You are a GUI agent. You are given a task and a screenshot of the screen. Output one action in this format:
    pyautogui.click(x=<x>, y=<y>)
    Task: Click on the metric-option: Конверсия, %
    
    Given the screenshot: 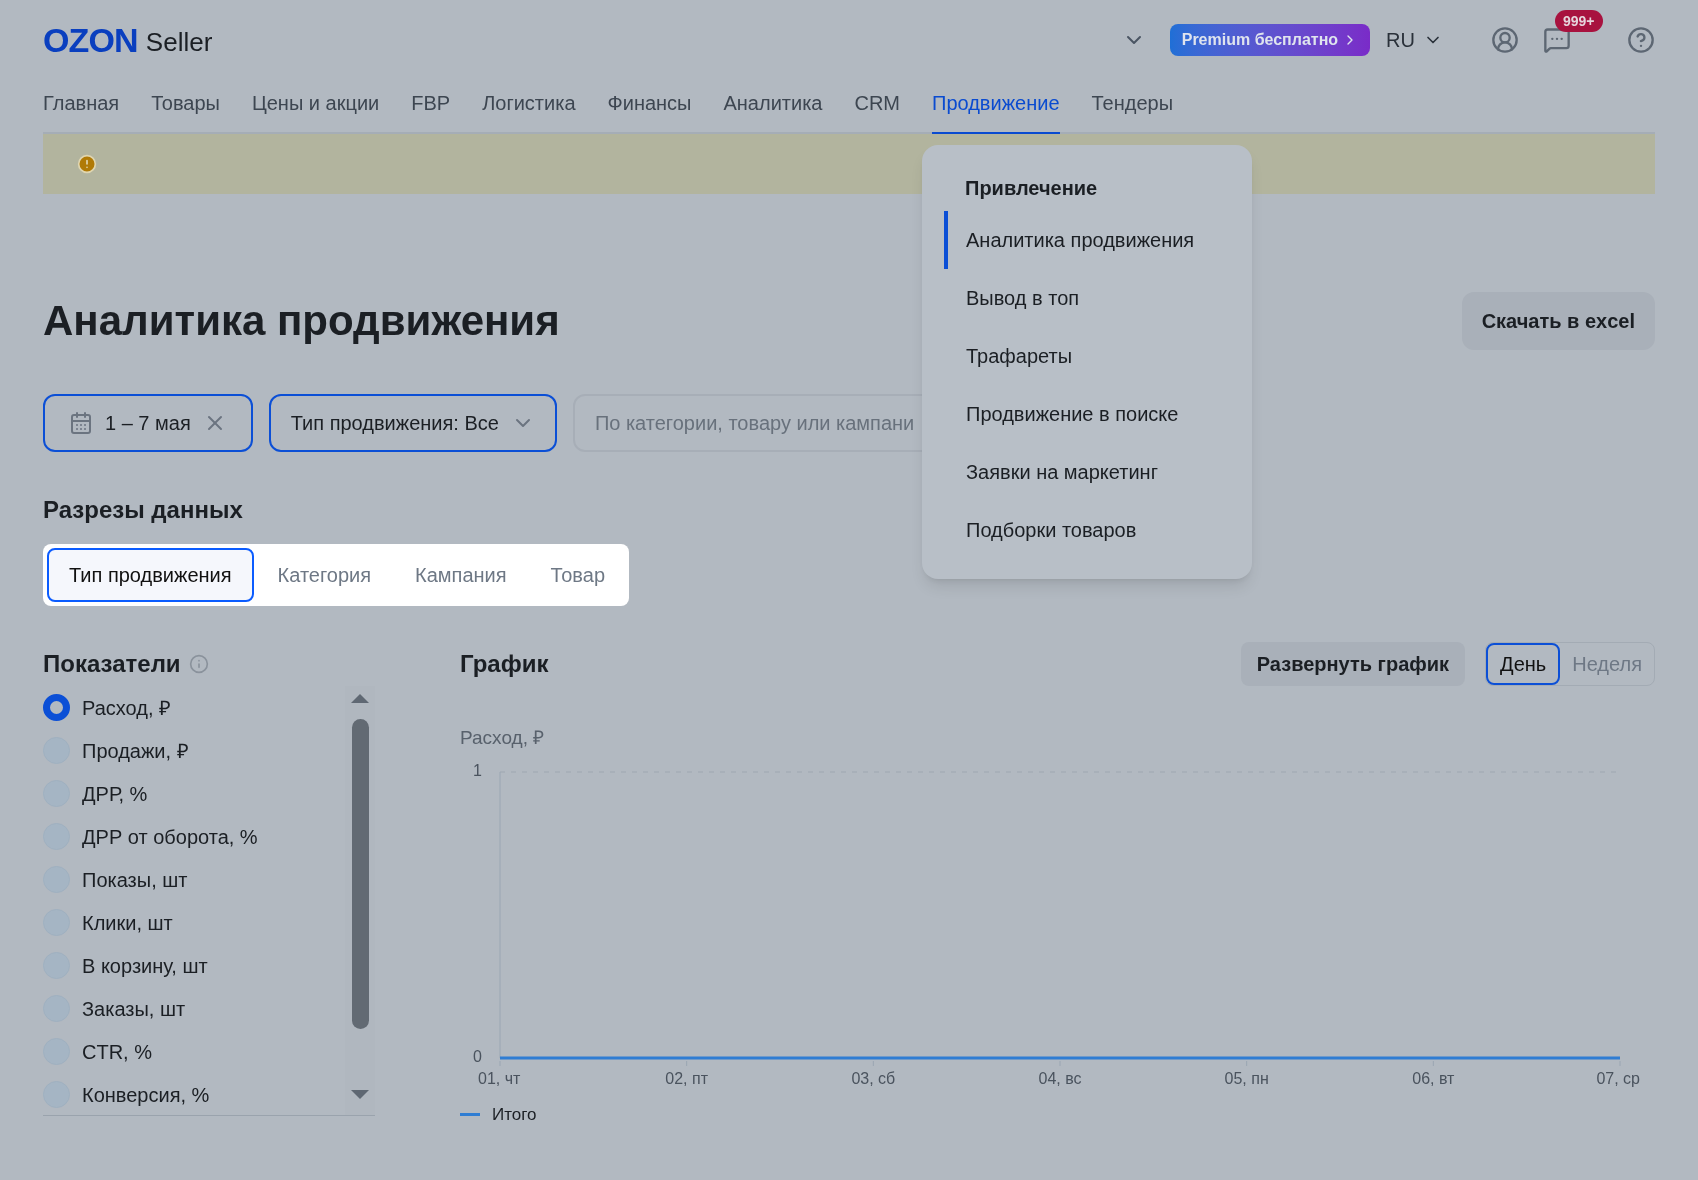 What is the action you would take?
    pyautogui.click(x=194, y=1094)
    